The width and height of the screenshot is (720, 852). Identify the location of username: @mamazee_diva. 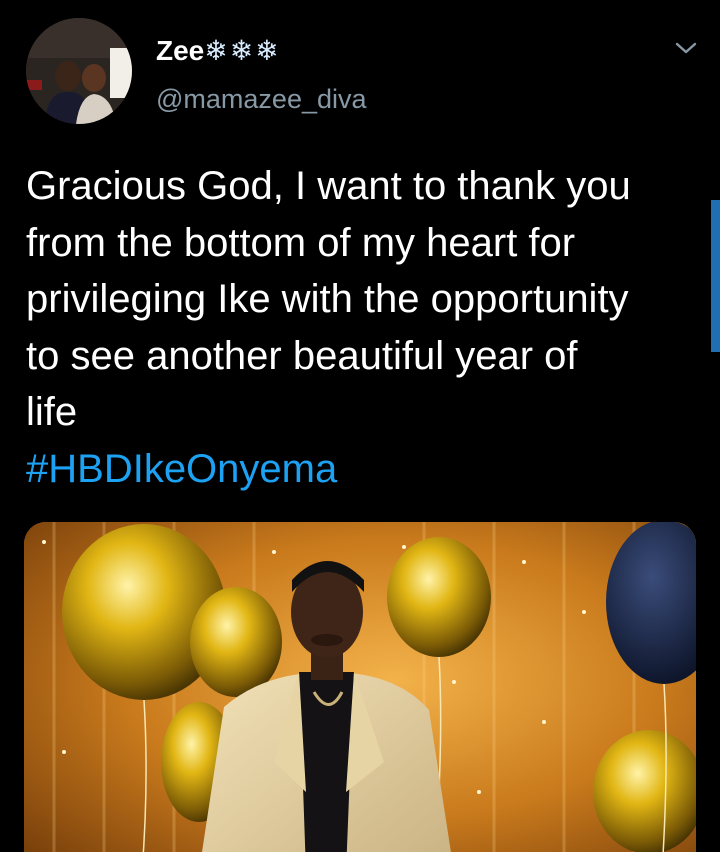
(261, 99).